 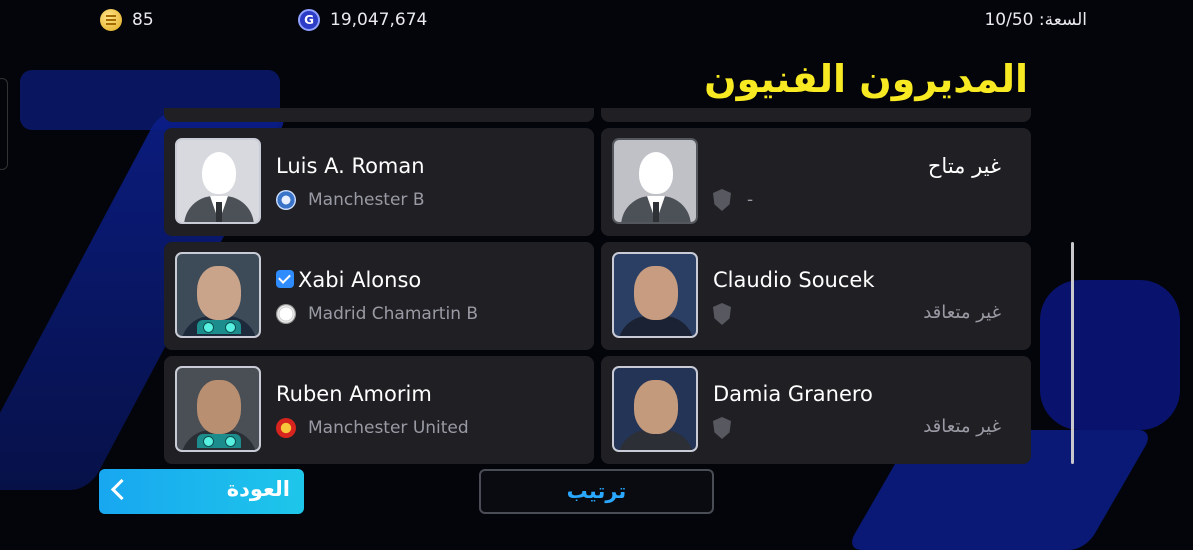 I want to click on club-name: Madrid Chamartin B, so click(x=393, y=314).